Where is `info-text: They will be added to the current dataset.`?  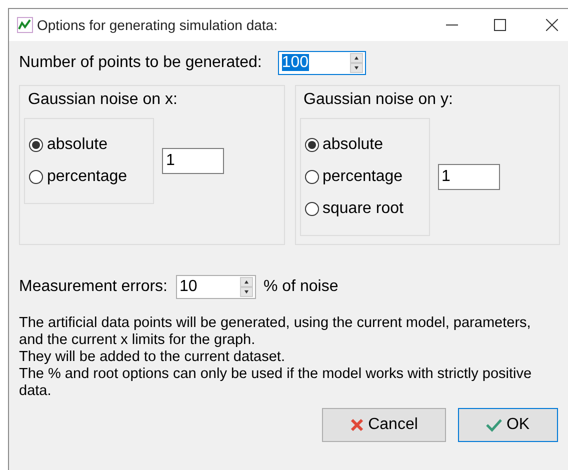 info-text: They will be added to the current dataset. is located at coordinates (152, 357).